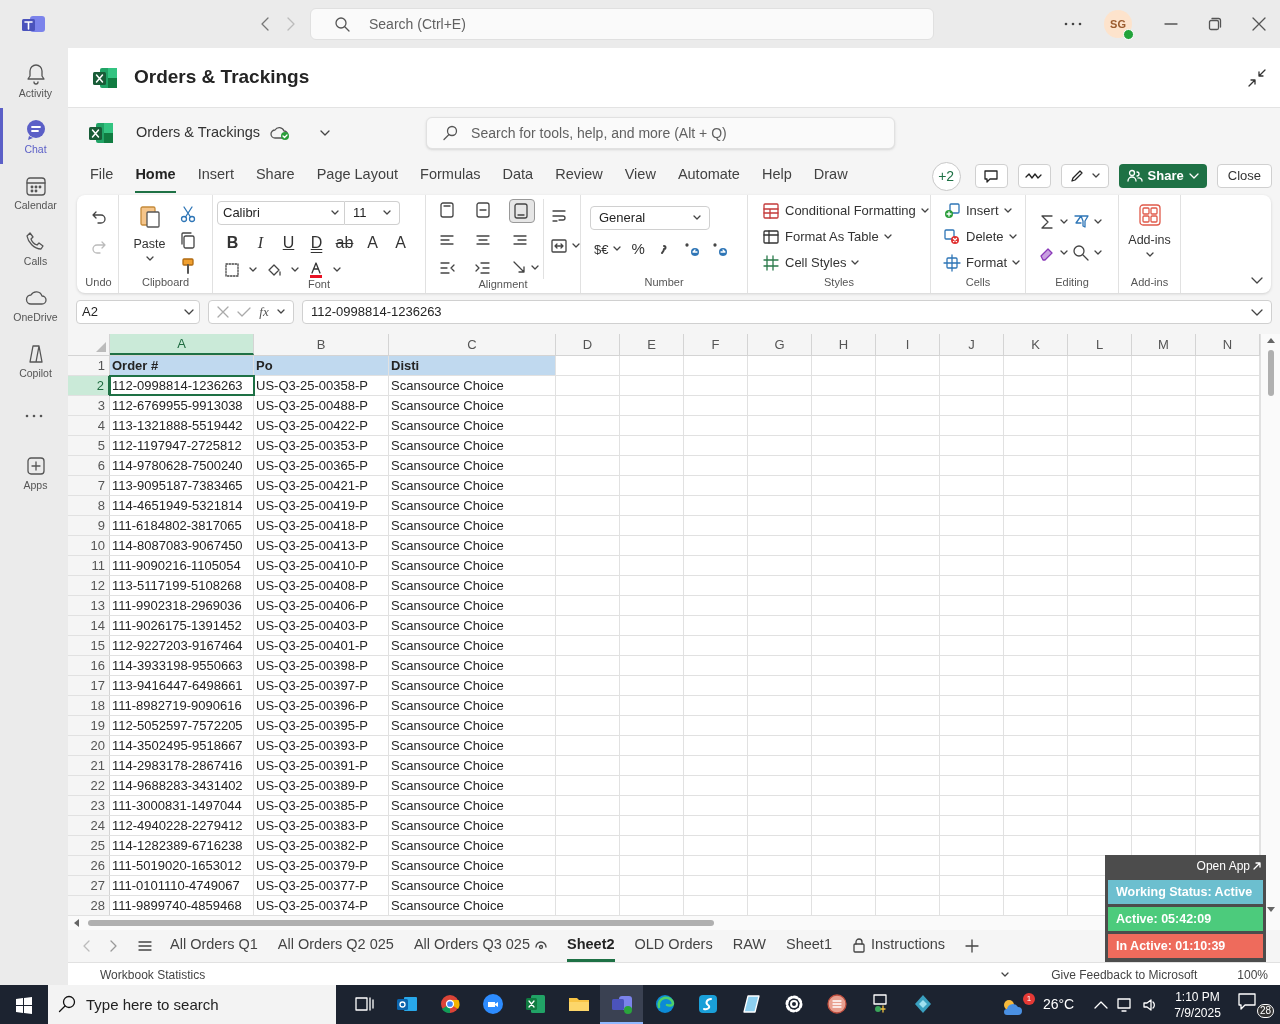  Describe the element at coordinates (447, 268) in the screenshot. I see `decrease-indent-icon` at that location.